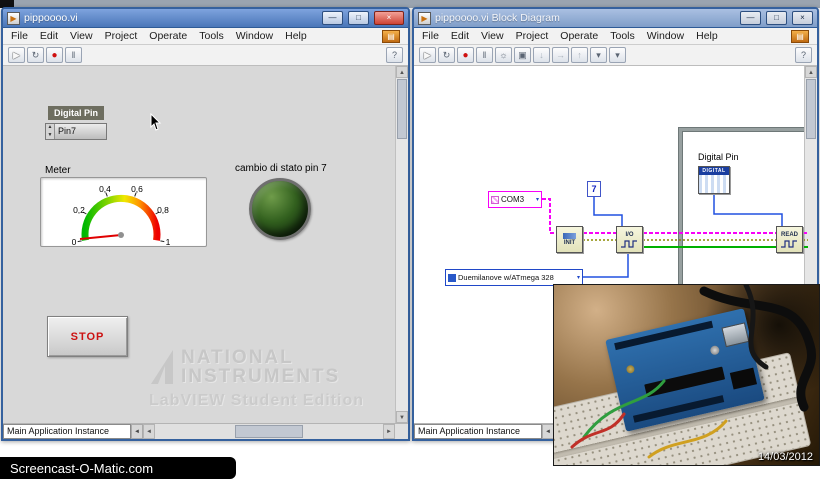  Describe the element at coordinates (237, 357) in the screenshot. I see `watermark-line1: NATIONAL` at that location.